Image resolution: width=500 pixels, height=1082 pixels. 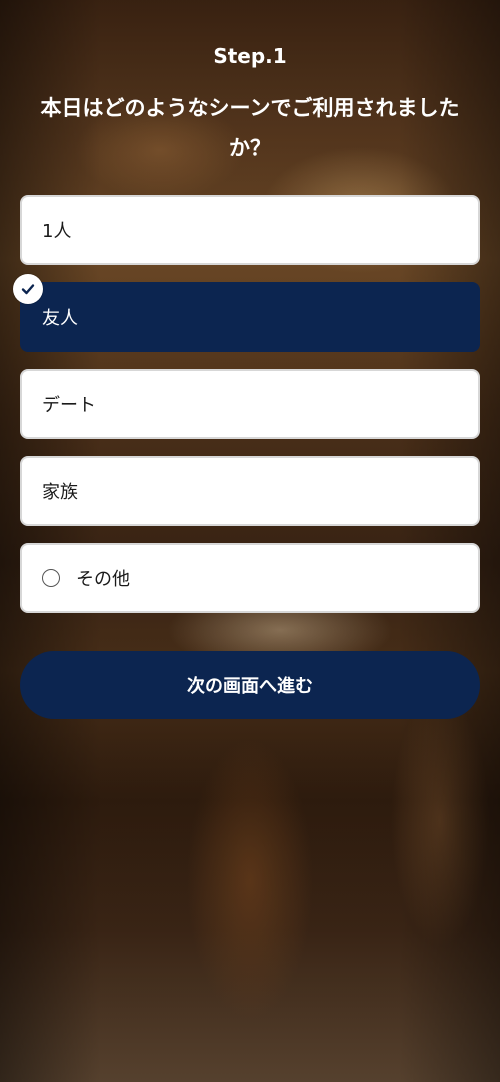 I want to click on step-indicator: Step.1, so click(x=250, y=56).